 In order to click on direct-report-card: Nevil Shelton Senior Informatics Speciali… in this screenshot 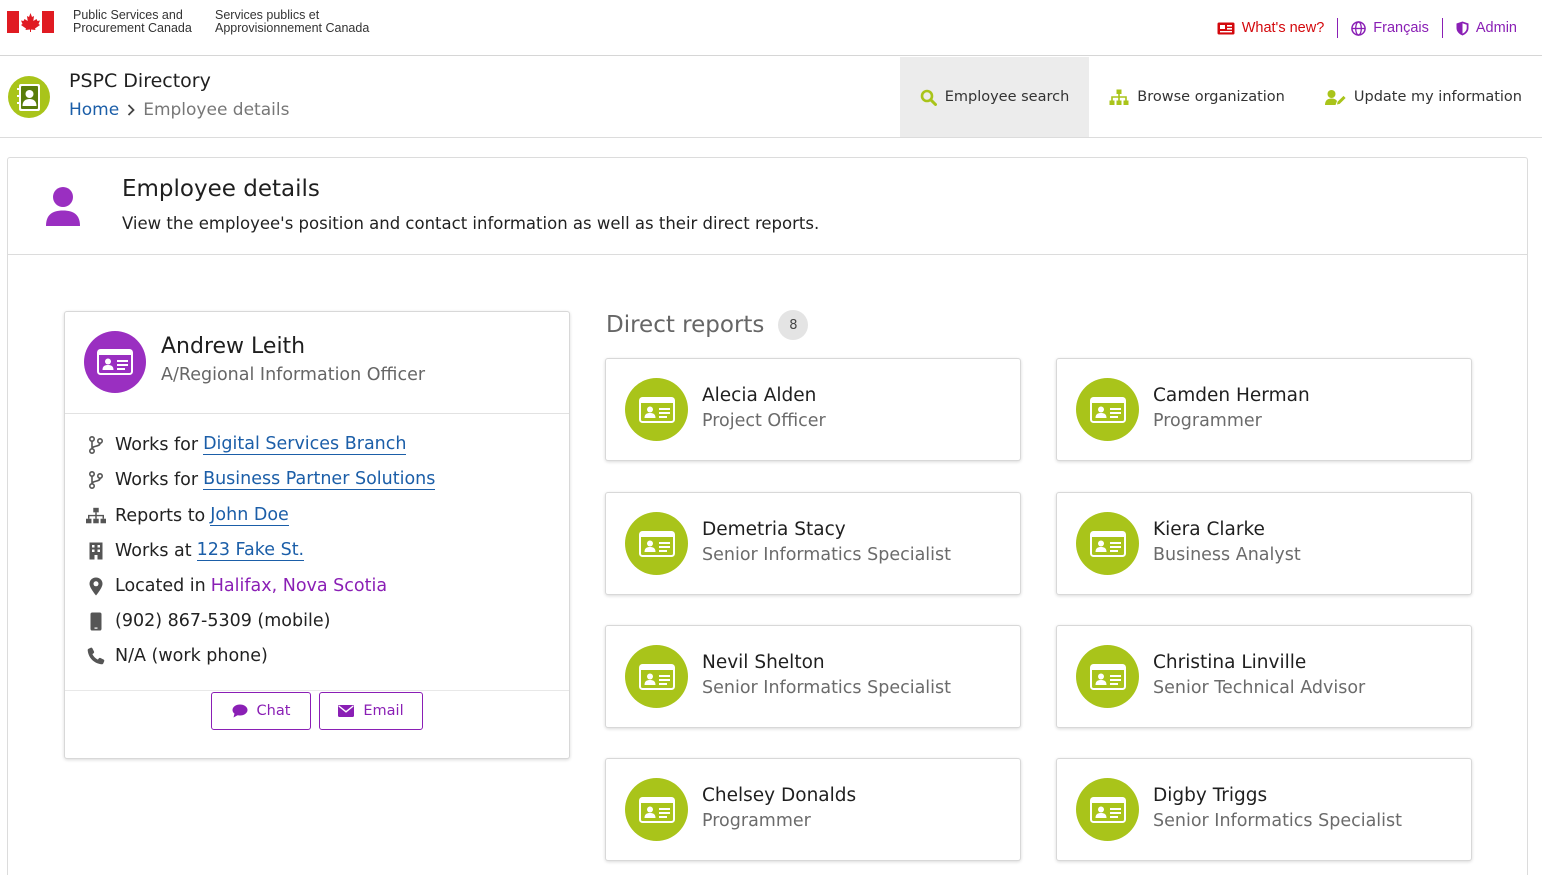, I will do `click(813, 676)`.